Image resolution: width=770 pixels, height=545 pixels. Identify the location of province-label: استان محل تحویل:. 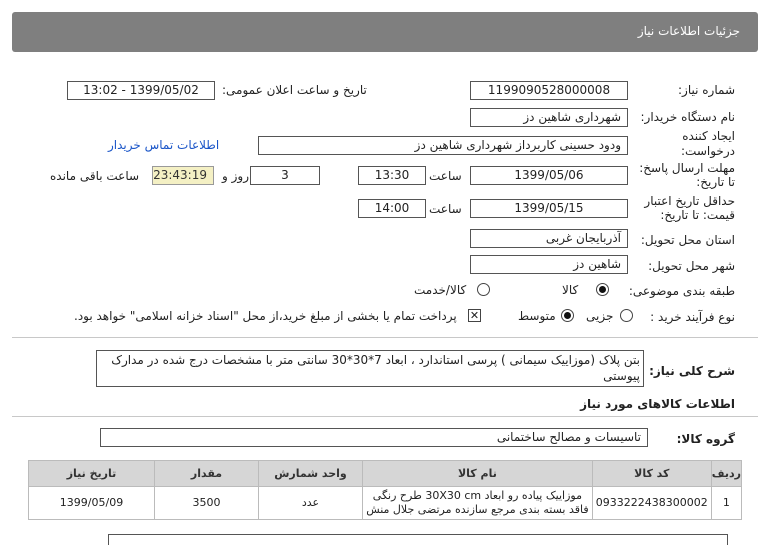
(687, 240).